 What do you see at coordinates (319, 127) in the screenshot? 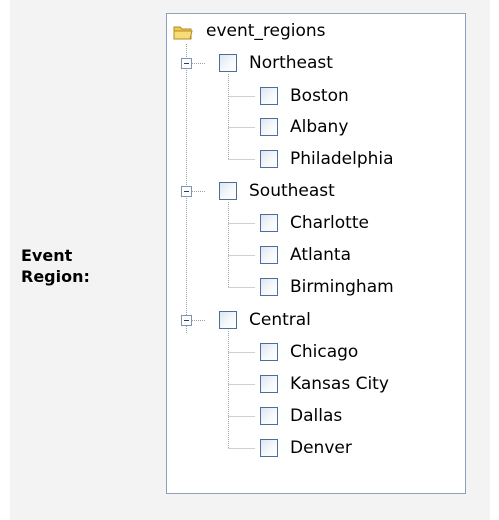
I see `albany-label: Albany` at bounding box center [319, 127].